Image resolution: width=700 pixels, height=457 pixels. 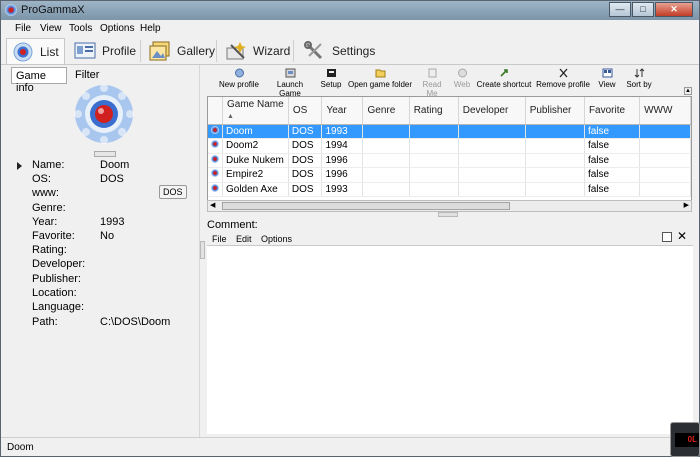 I want to click on setup-icon, so click(x=331, y=73).